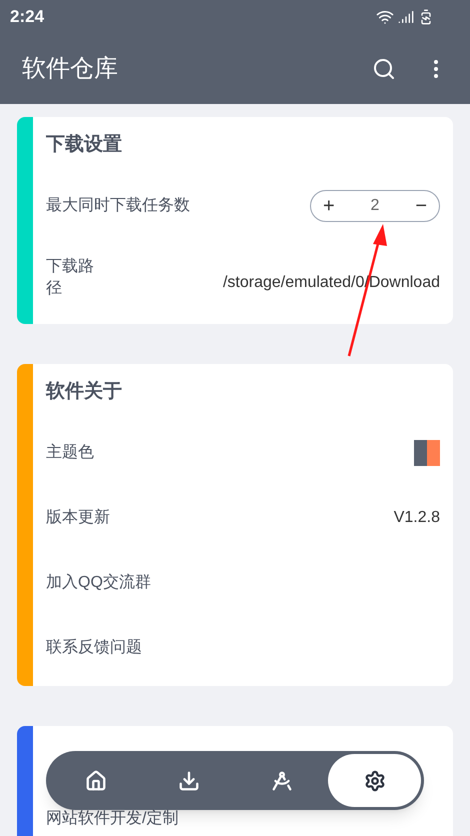 The height and width of the screenshot is (836, 470). Describe the element at coordinates (70, 69) in the screenshot. I see `app-title: 软件仓库` at that location.